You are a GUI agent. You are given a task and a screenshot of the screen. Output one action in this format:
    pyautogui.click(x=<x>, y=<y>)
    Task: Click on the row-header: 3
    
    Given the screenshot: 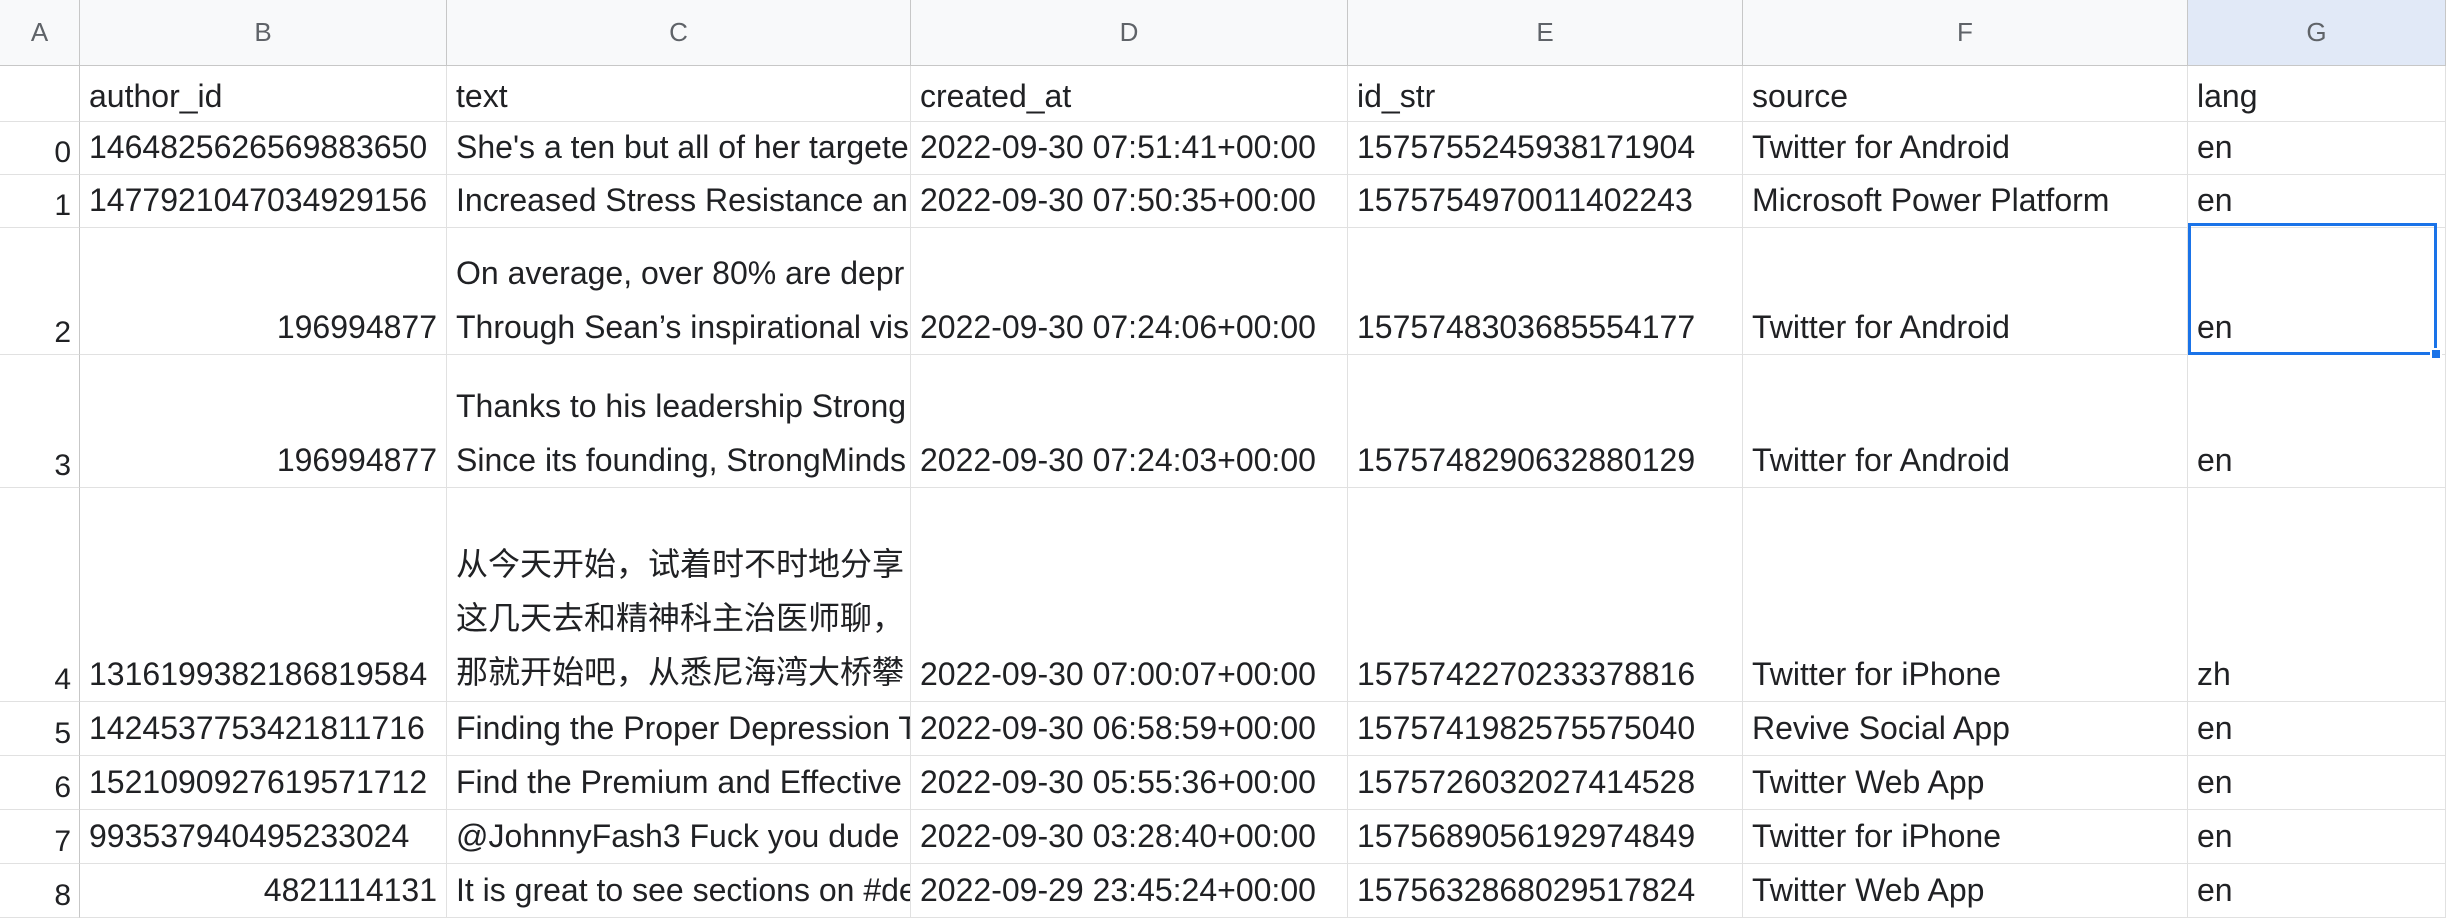 What is the action you would take?
    pyautogui.click(x=40, y=421)
    